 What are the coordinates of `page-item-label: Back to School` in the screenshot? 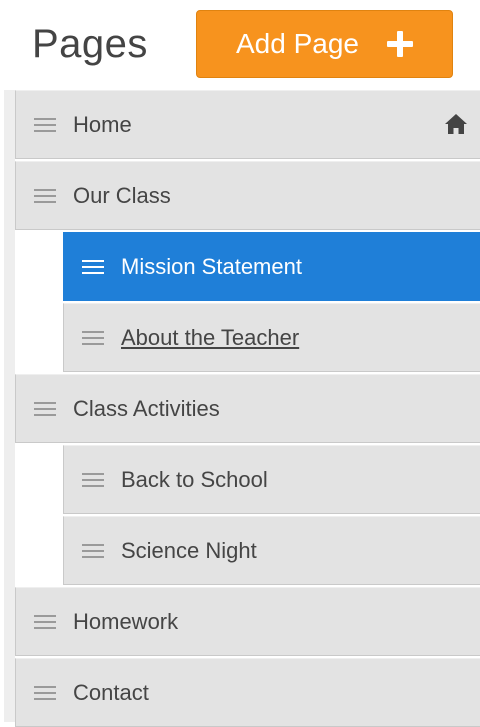 It's located at (194, 479).